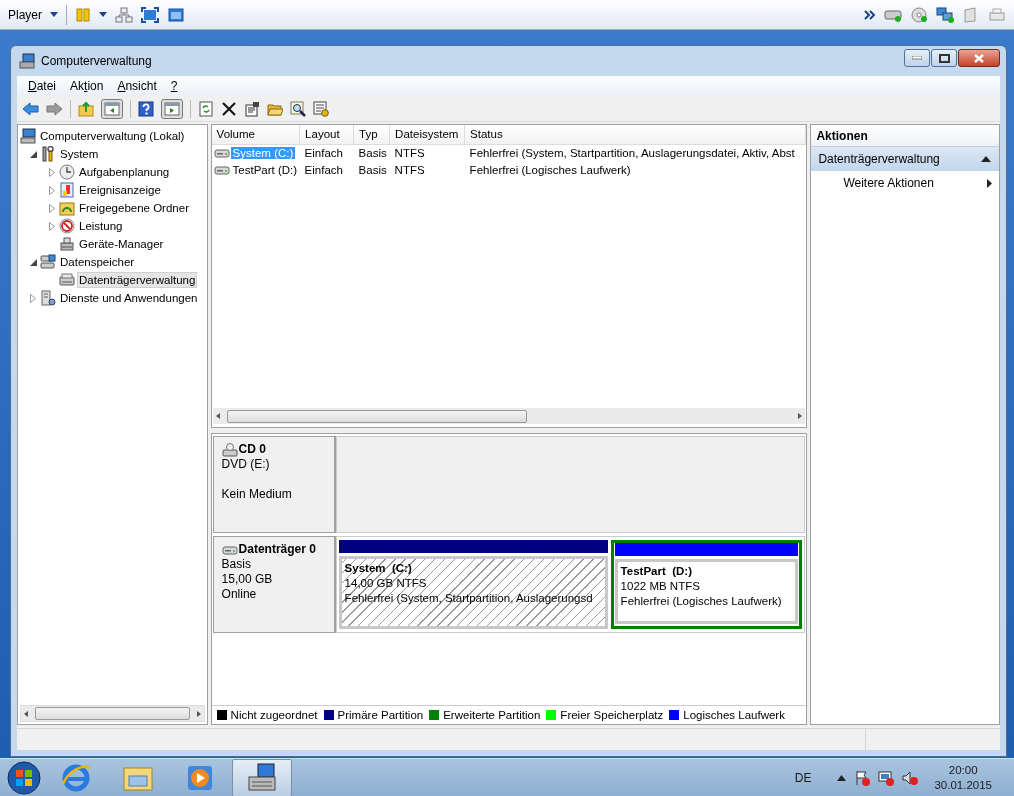  What do you see at coordinates (378, 568) in the screenshot?
I see `partition-name: System (C:)` at bounding box center [378, 568].